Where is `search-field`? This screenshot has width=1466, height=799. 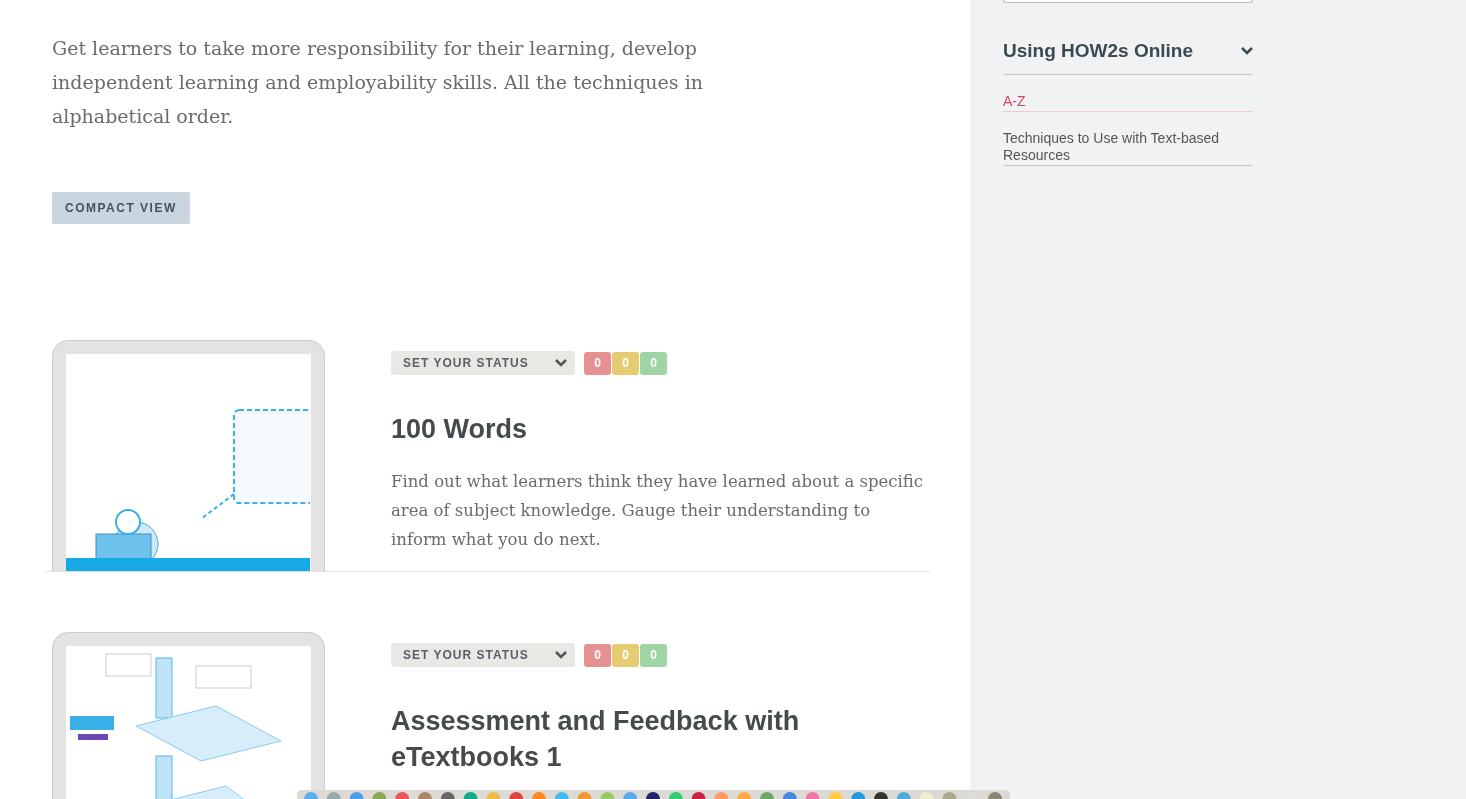 search-field is located at coordinates (1128, 1).